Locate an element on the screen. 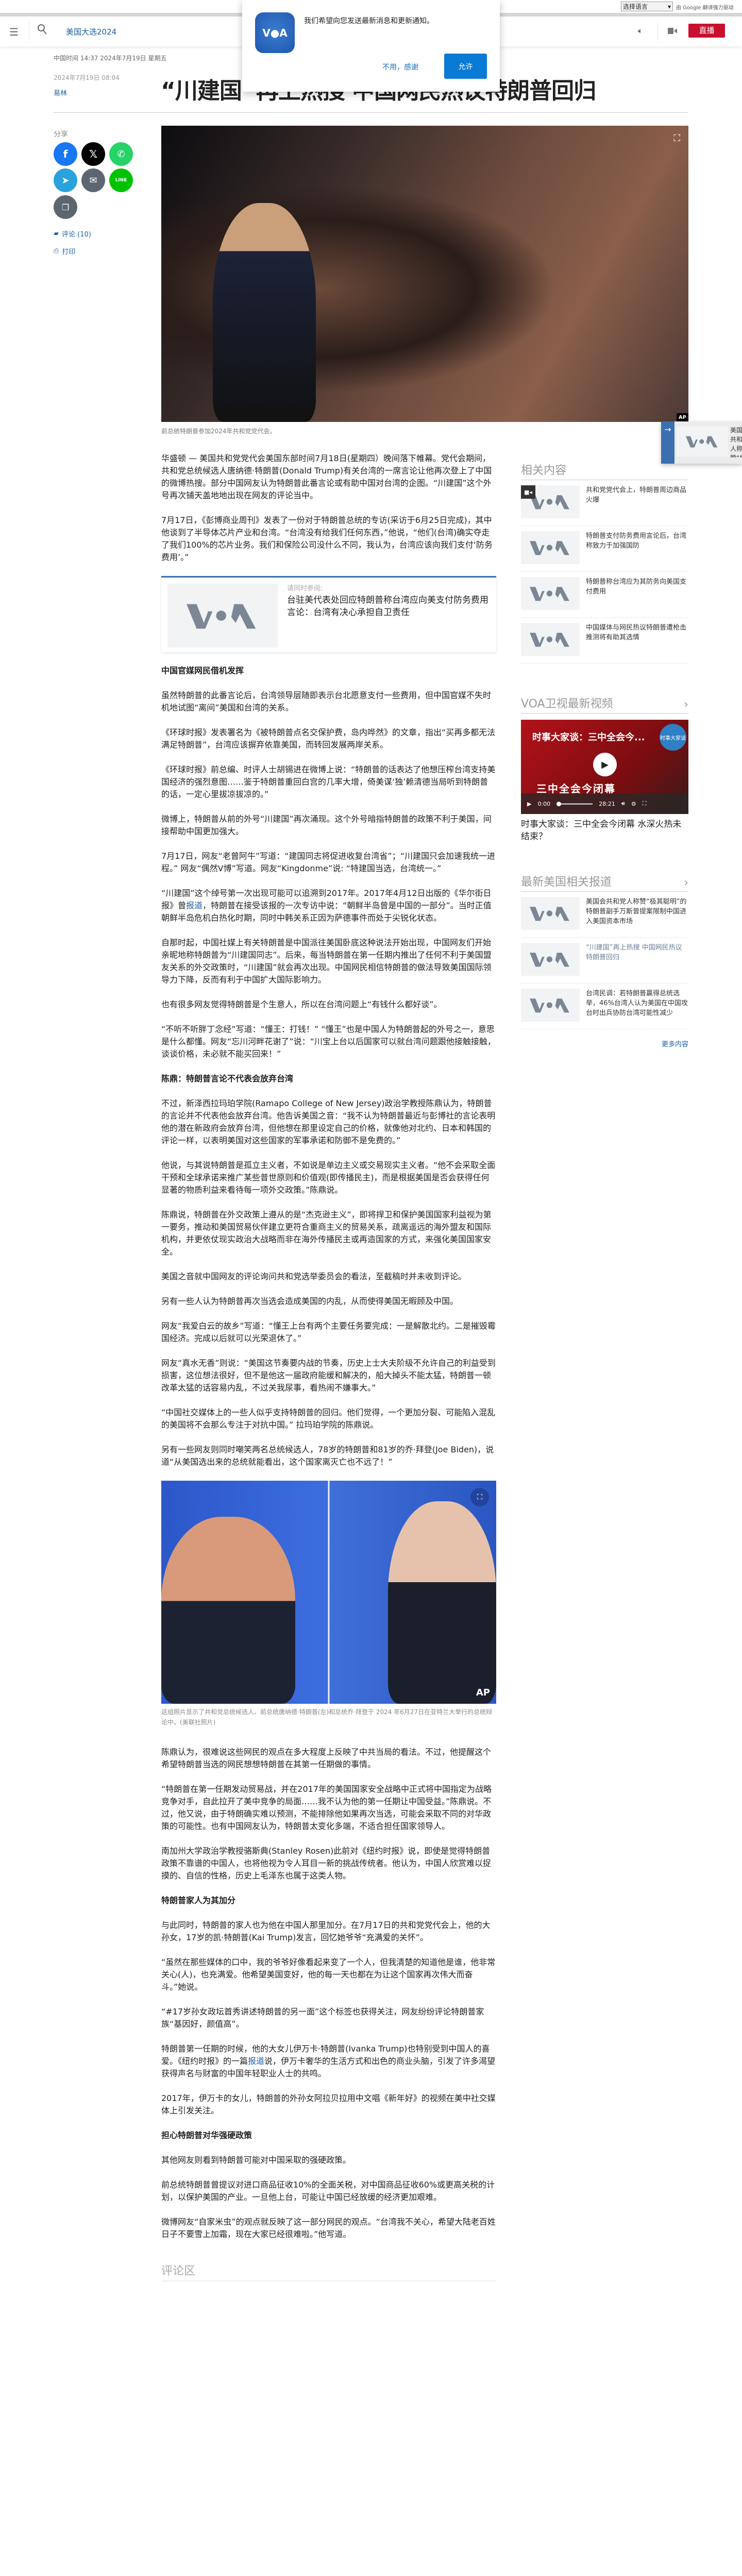  next-article-widget: → 美国会共和党人称赞“极其聪明”的特朗普副手万斯曾提案限制中国进入美国资本市场 is located at coordinates (701, 442).